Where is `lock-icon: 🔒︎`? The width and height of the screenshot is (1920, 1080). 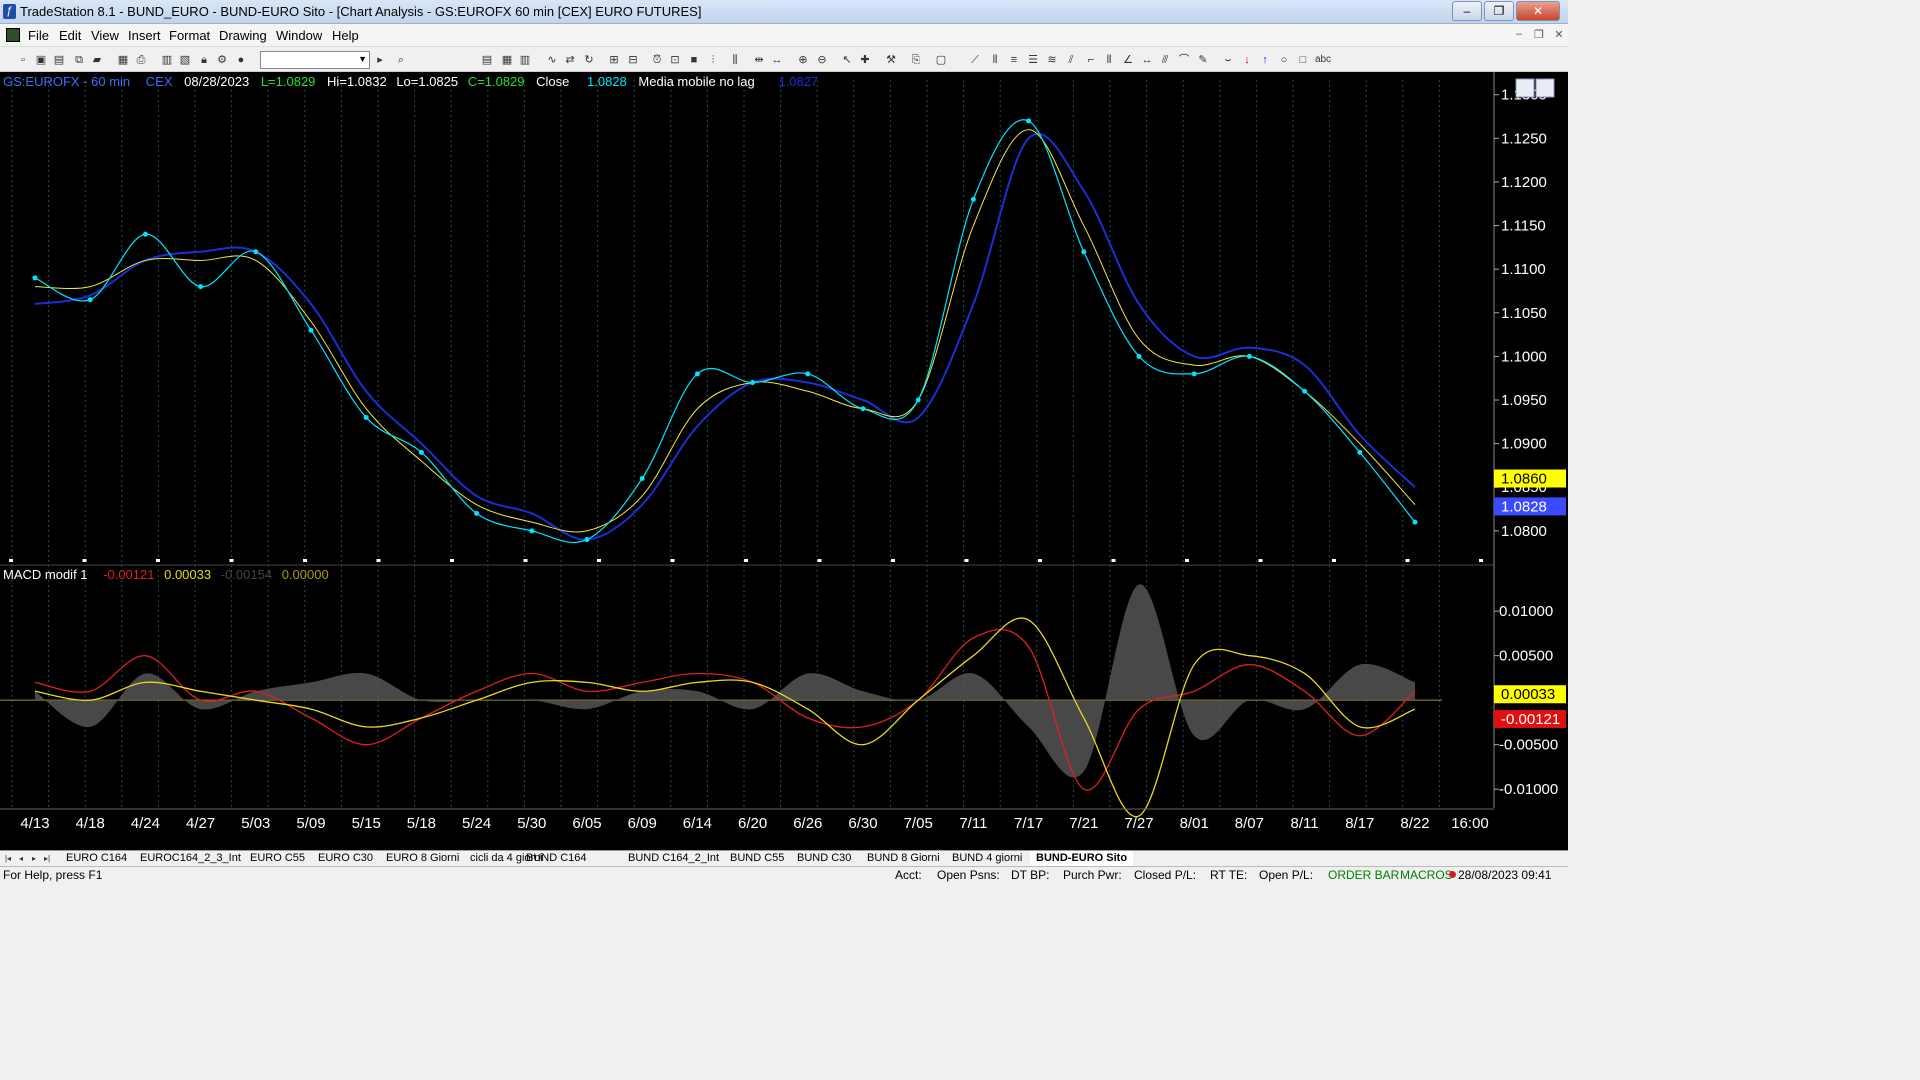 lock-icon: 🔒︎ is located at coordinates (204, 60).